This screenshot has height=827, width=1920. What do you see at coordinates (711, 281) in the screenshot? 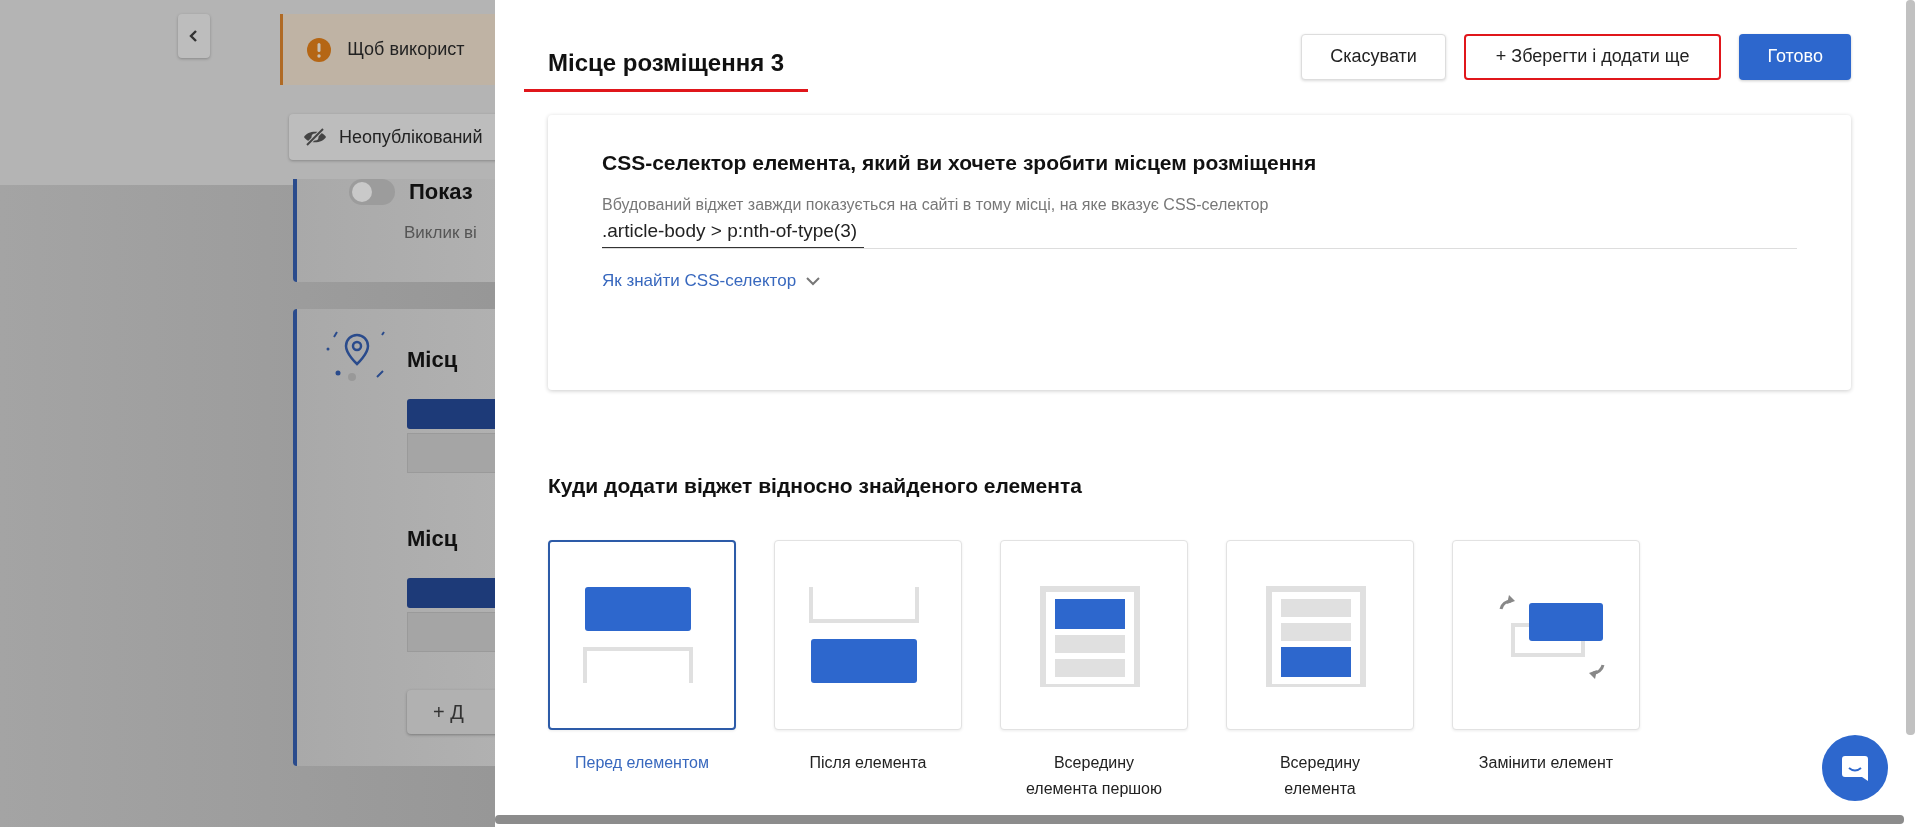
I see `help-link: Як знайти CSS-селектор` at bounding box center [711, 281].